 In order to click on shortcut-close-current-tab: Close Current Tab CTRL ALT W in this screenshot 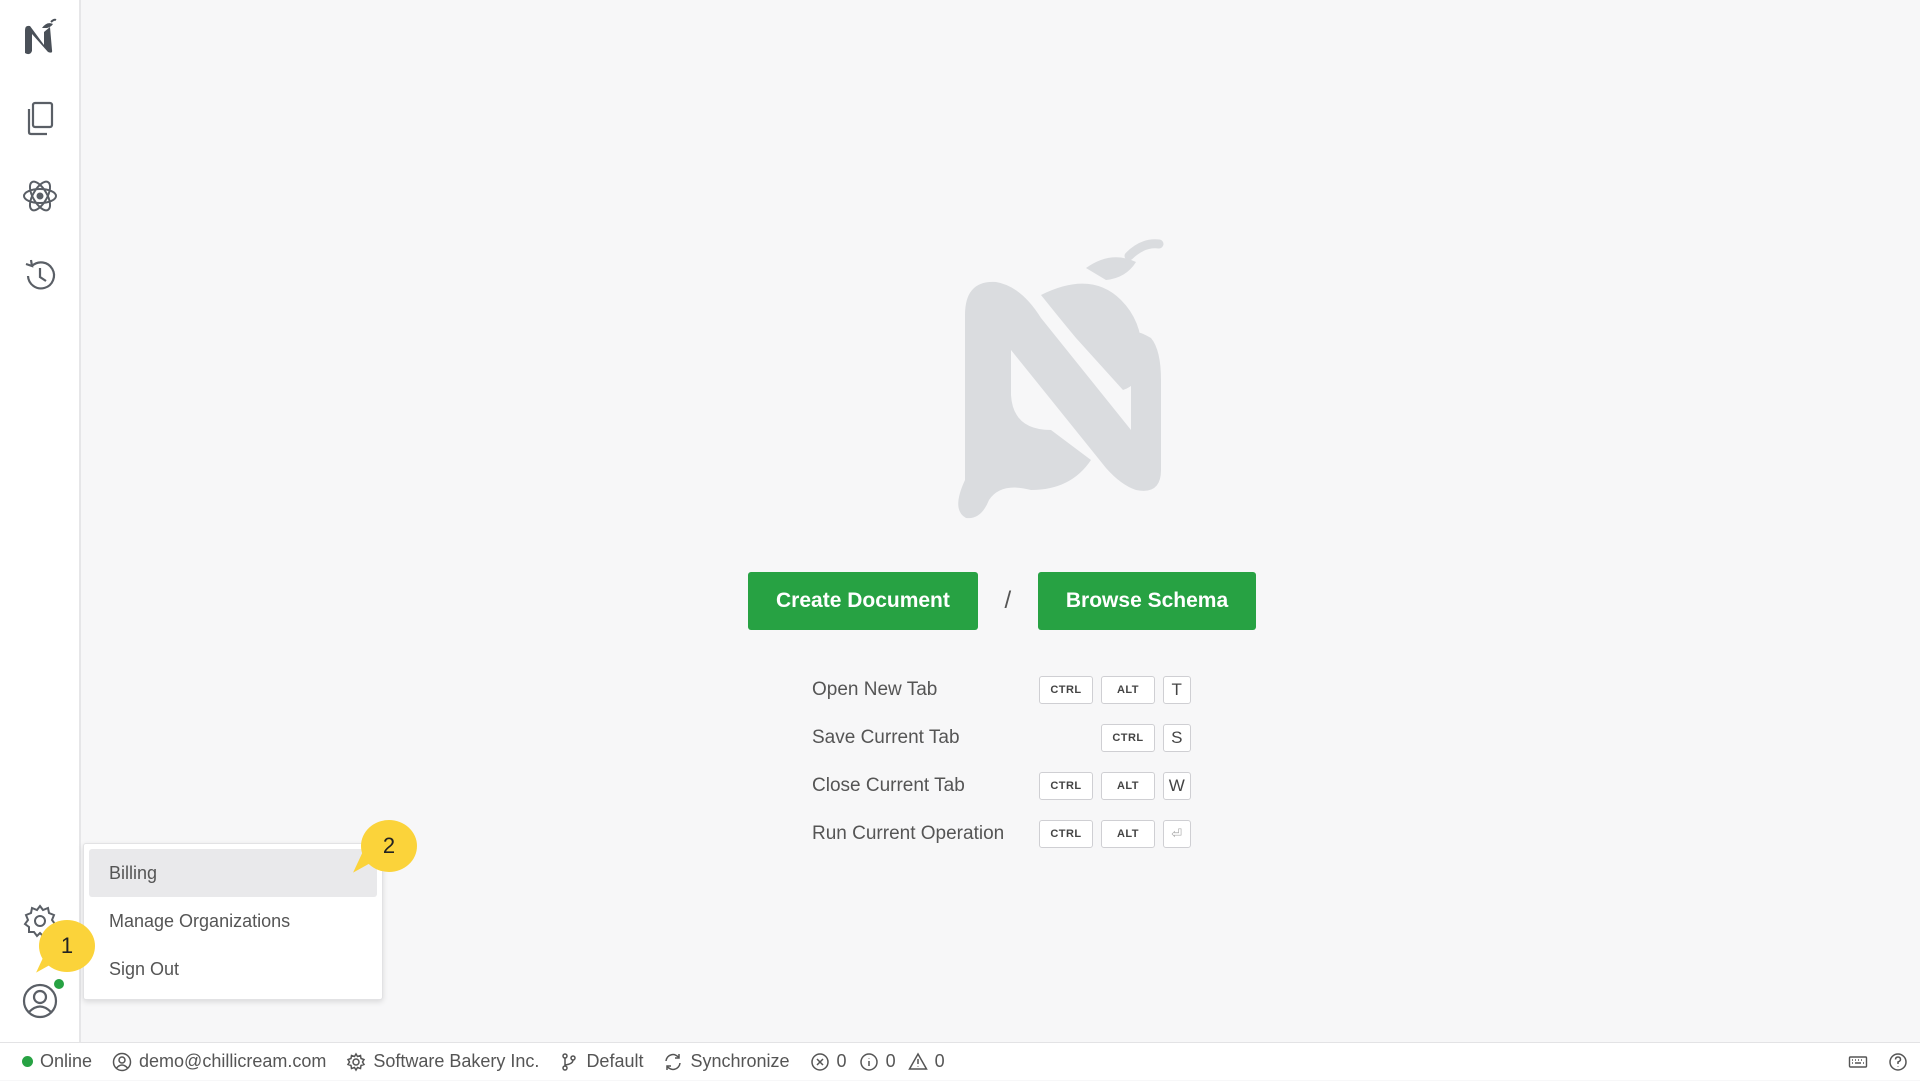, I will do `click(1042, 786)`.